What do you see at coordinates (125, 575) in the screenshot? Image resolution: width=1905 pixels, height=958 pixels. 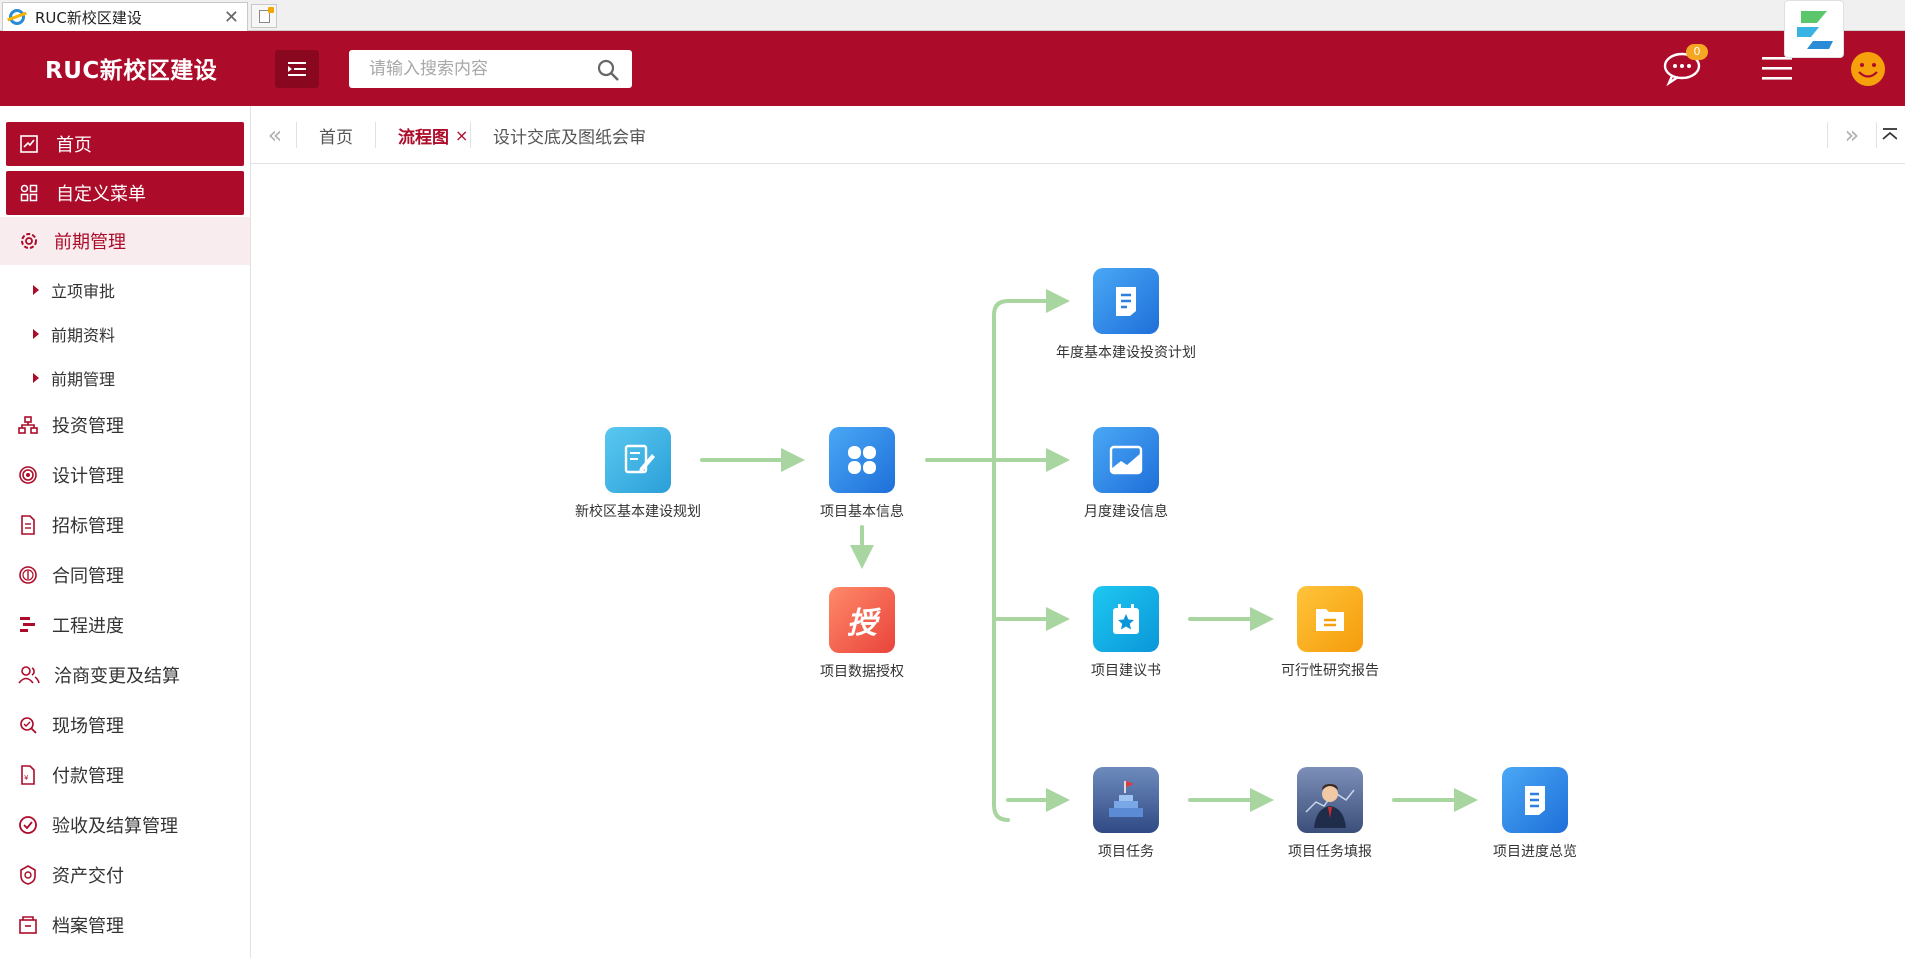 I see `sidebar-item-contract: 合同管理` at bounding box center [125, 575].